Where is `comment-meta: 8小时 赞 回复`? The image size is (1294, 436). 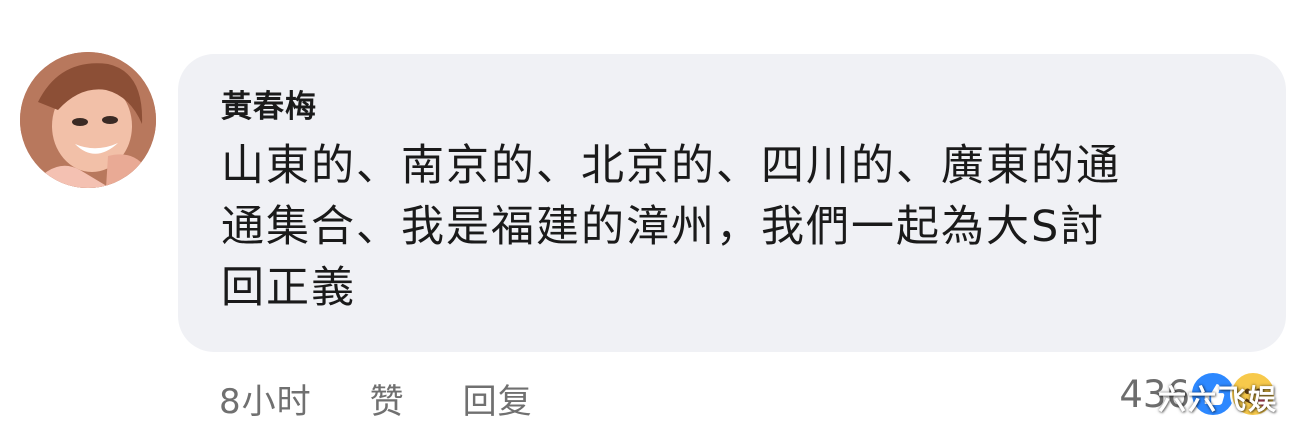 comment-meta: 8小时 赞 回复 is located at coordinates (376, 398).